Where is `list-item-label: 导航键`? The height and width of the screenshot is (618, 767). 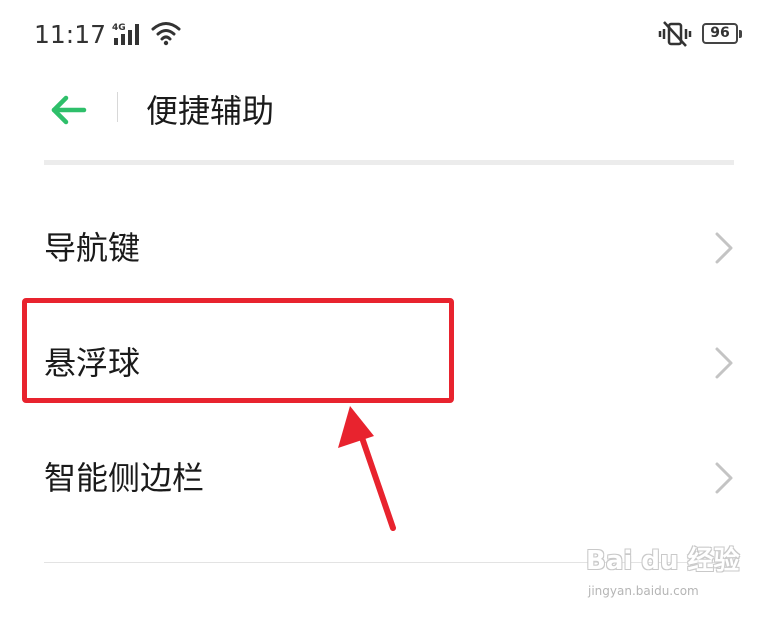
list-item-label: 导航键 is located at coordinates (92, 248).